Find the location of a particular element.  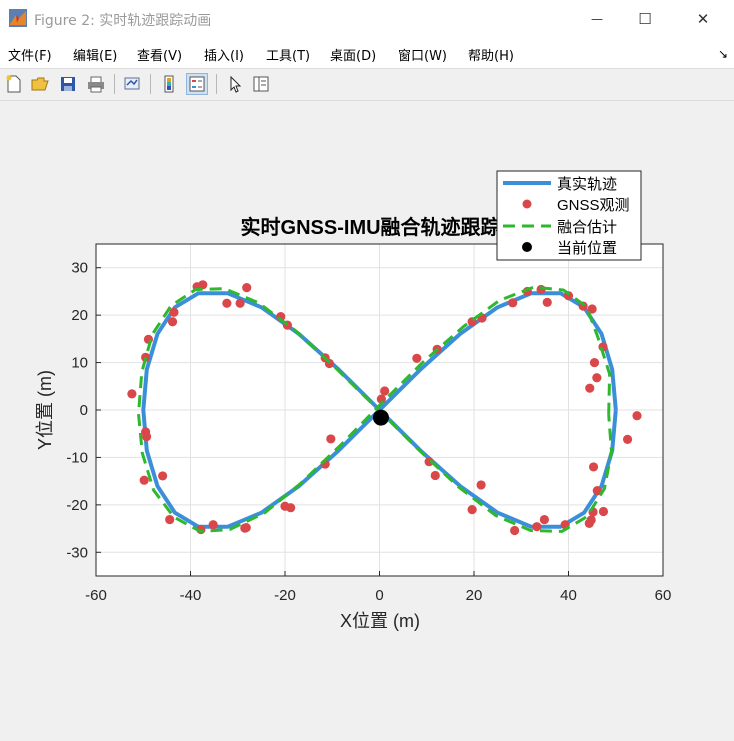

close-icon: ✕ is located at coordinates (703, 19).